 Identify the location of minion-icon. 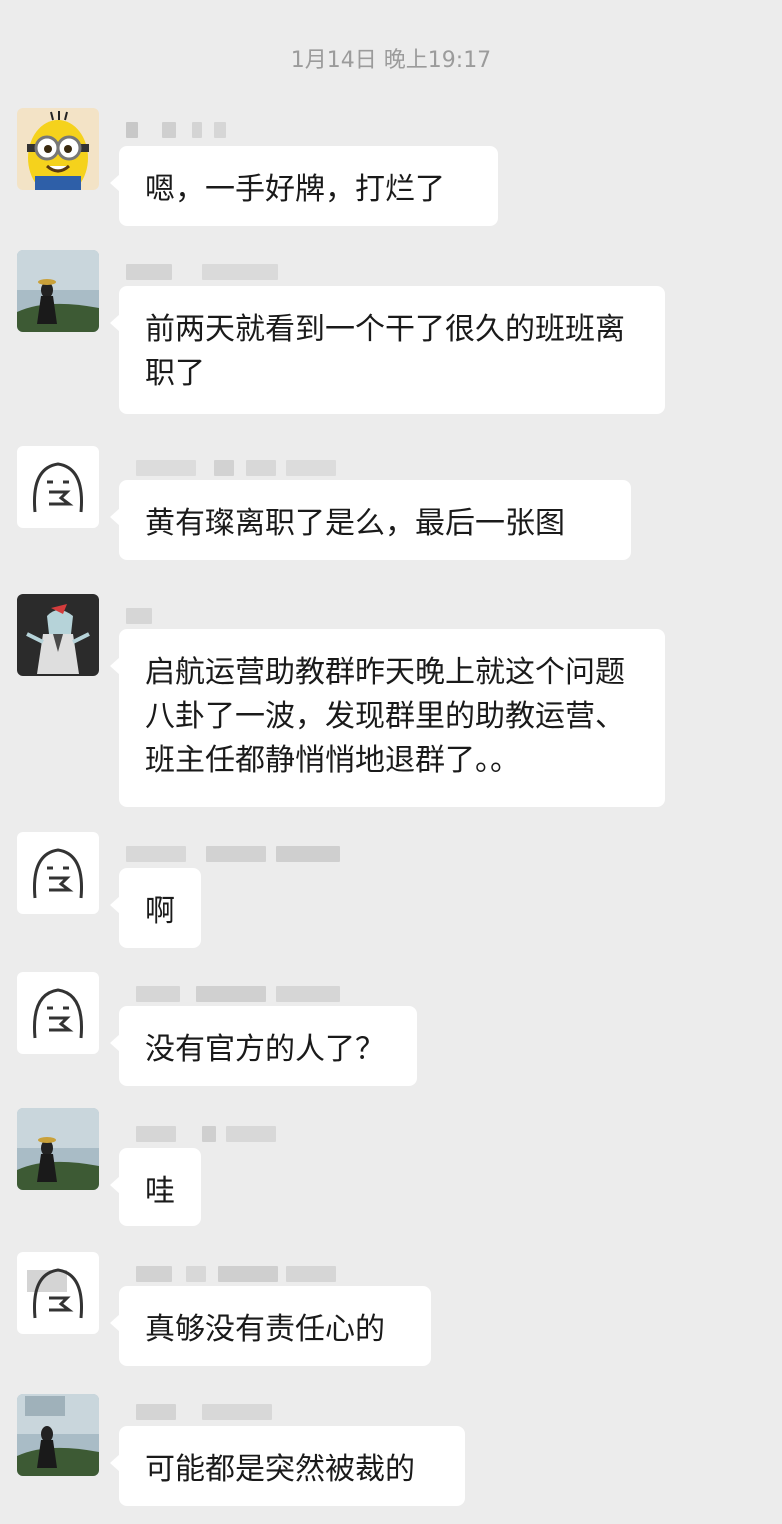
(58, 149).